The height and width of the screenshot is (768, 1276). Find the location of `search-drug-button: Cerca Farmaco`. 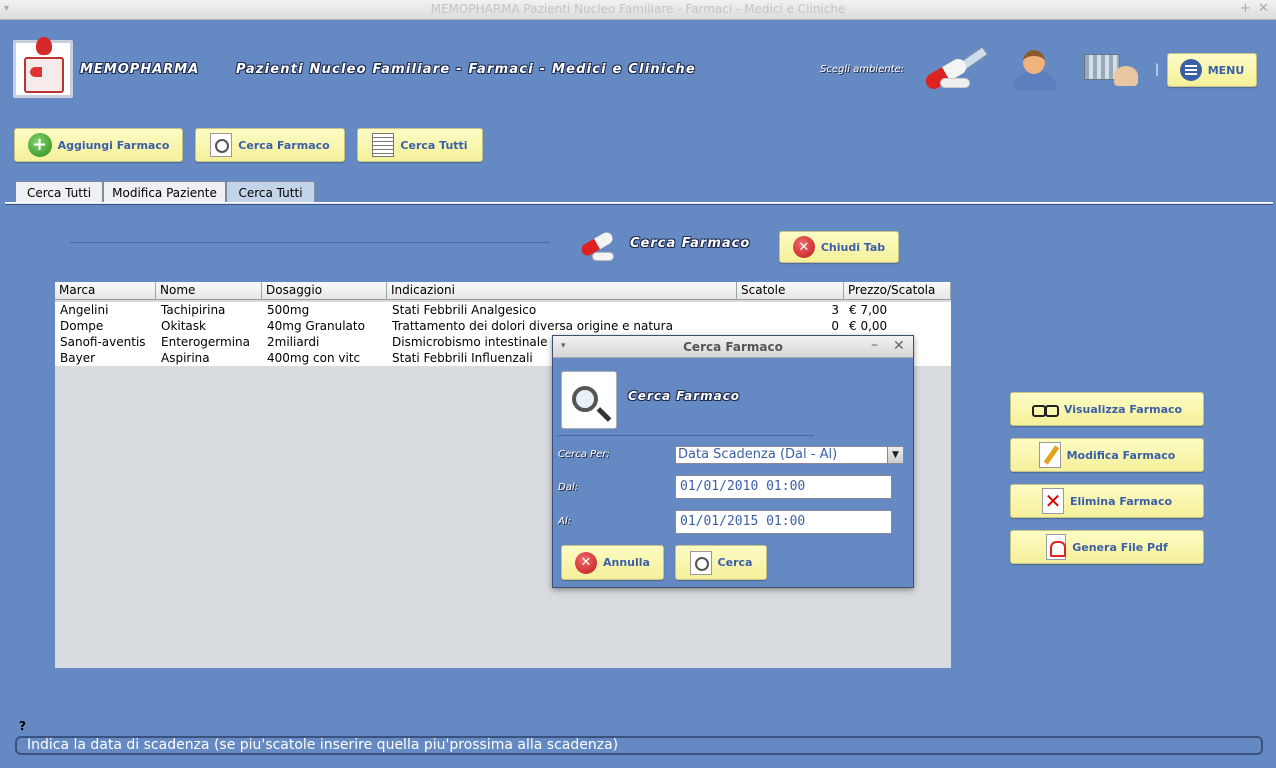

search-drug-button: Cerca Farmaco is located at coordinates (270, 145).